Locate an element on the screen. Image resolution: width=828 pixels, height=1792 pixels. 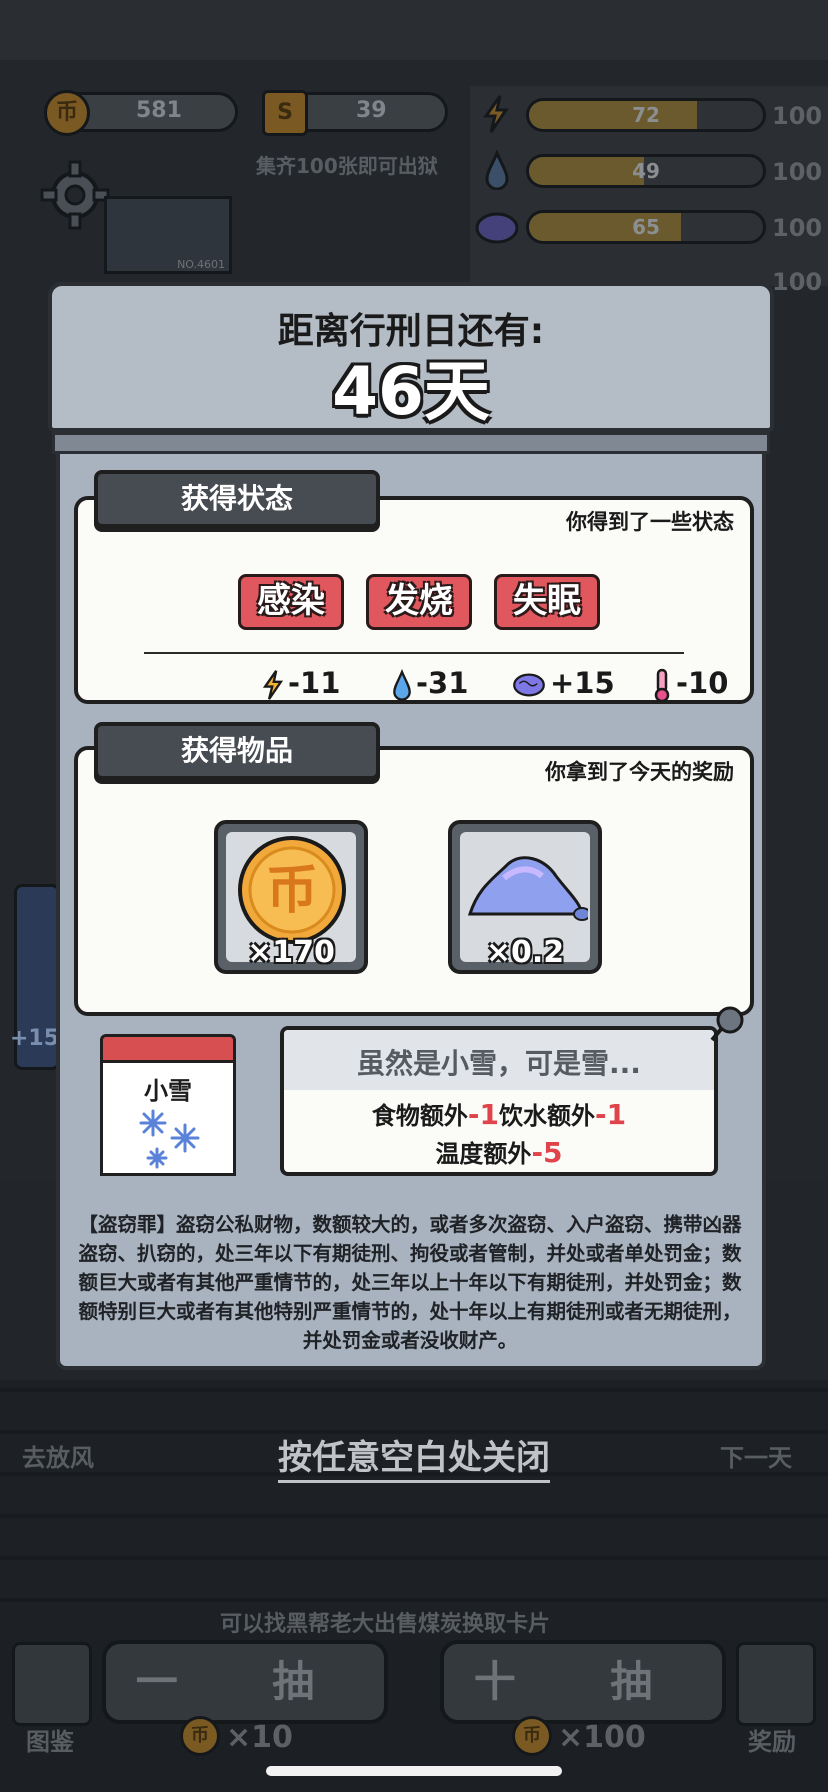
header-rail is located at coordinates (411, 443).